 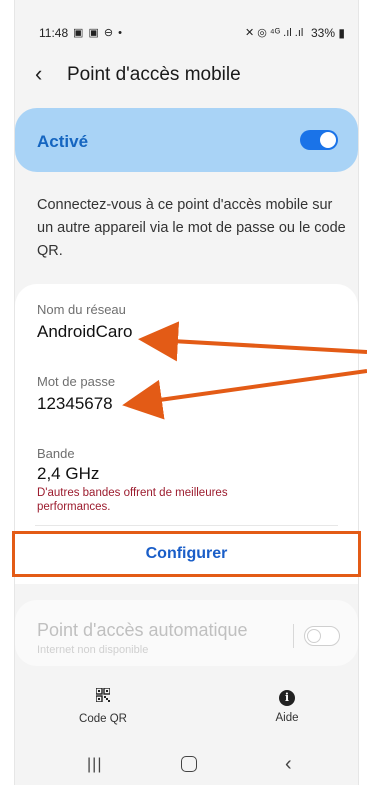 What do you see at coordinates (93, 650) in the screenshot?
I see `auto-hotspot-subtitle: Internet non disponible` at bounding box center [93, 650].